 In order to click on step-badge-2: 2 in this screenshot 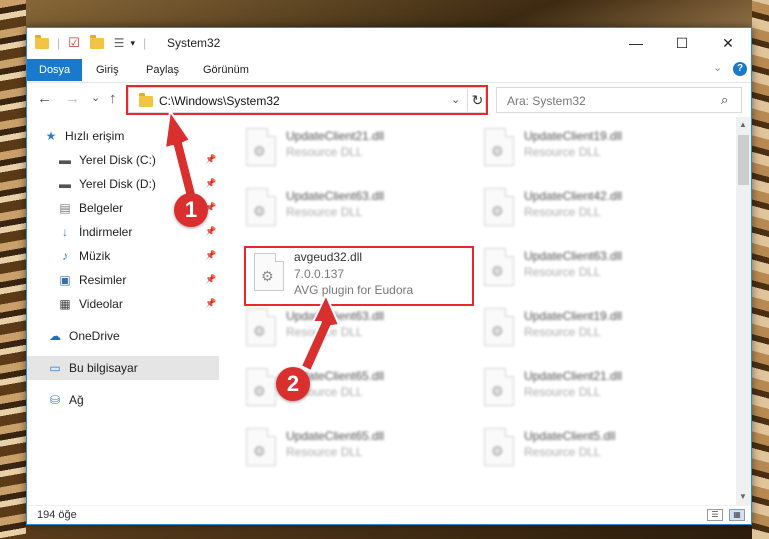, I will do `click(293, 384)`.